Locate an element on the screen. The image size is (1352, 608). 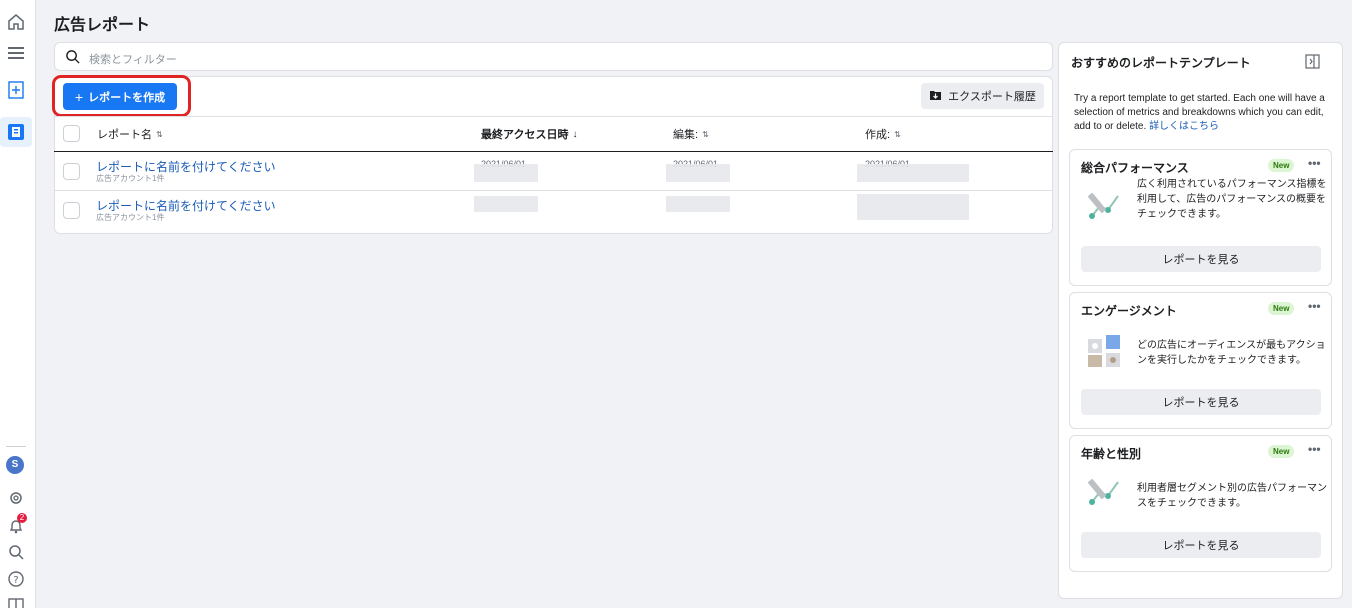
row-divider is located at coordinates (553, 190).